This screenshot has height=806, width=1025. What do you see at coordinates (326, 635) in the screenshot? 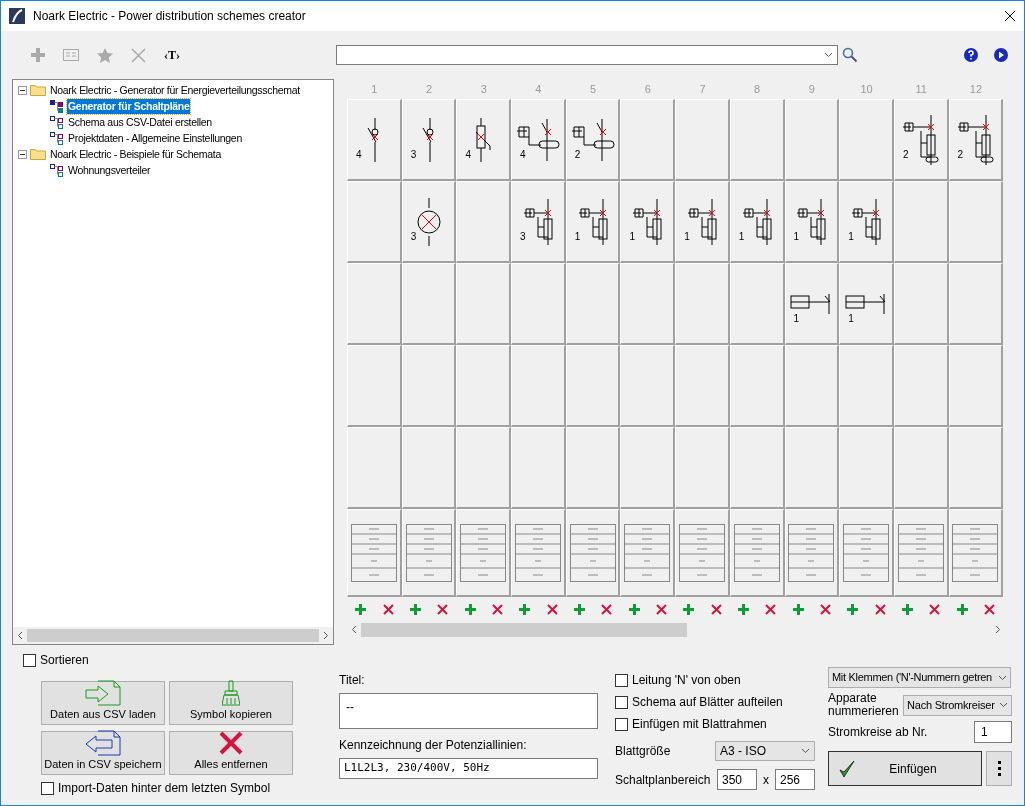
I see `scroll-right-icon` at bounding box center [326, 635].